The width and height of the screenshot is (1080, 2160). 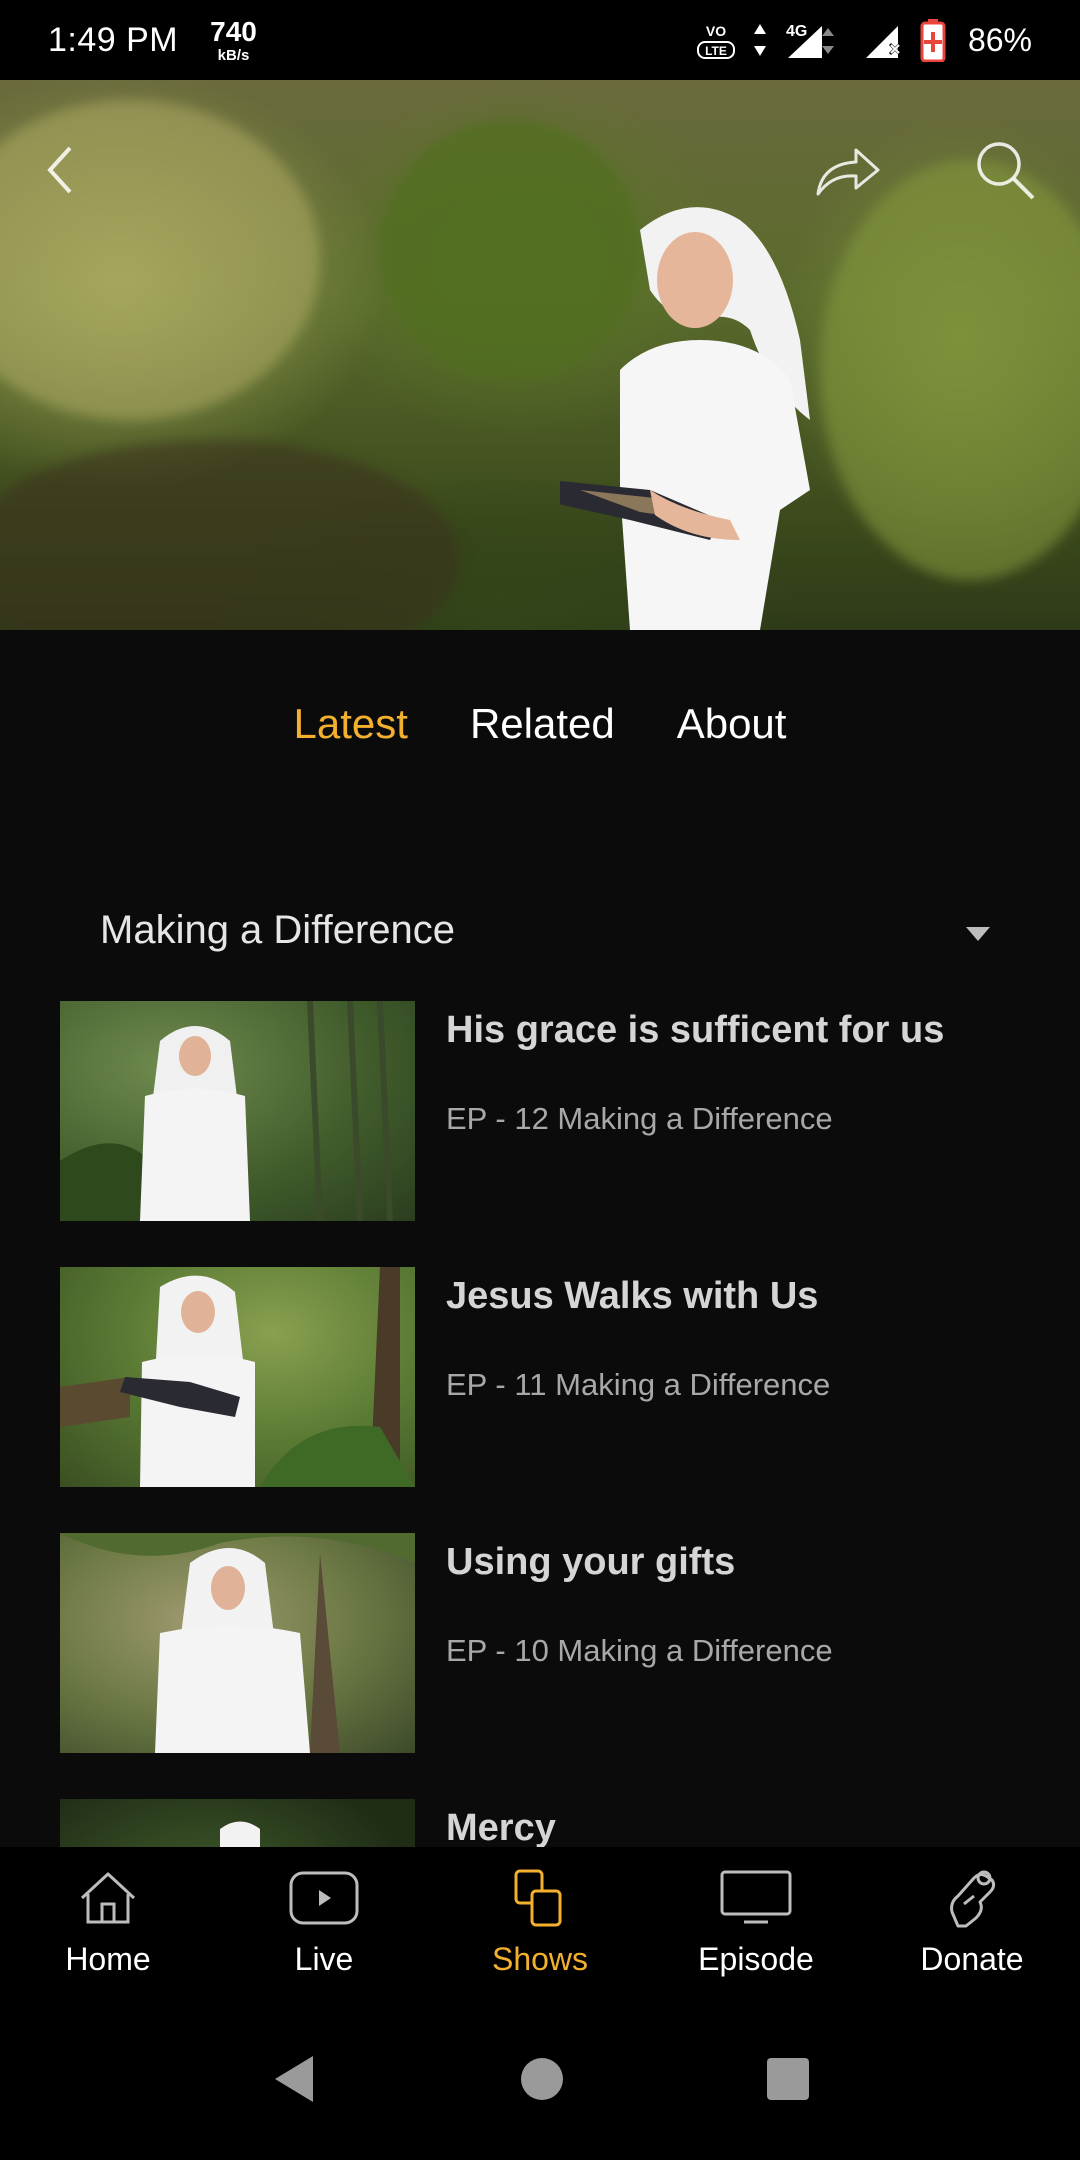 I want to click on network-speed-value: 740, so click(x=233, y=31).